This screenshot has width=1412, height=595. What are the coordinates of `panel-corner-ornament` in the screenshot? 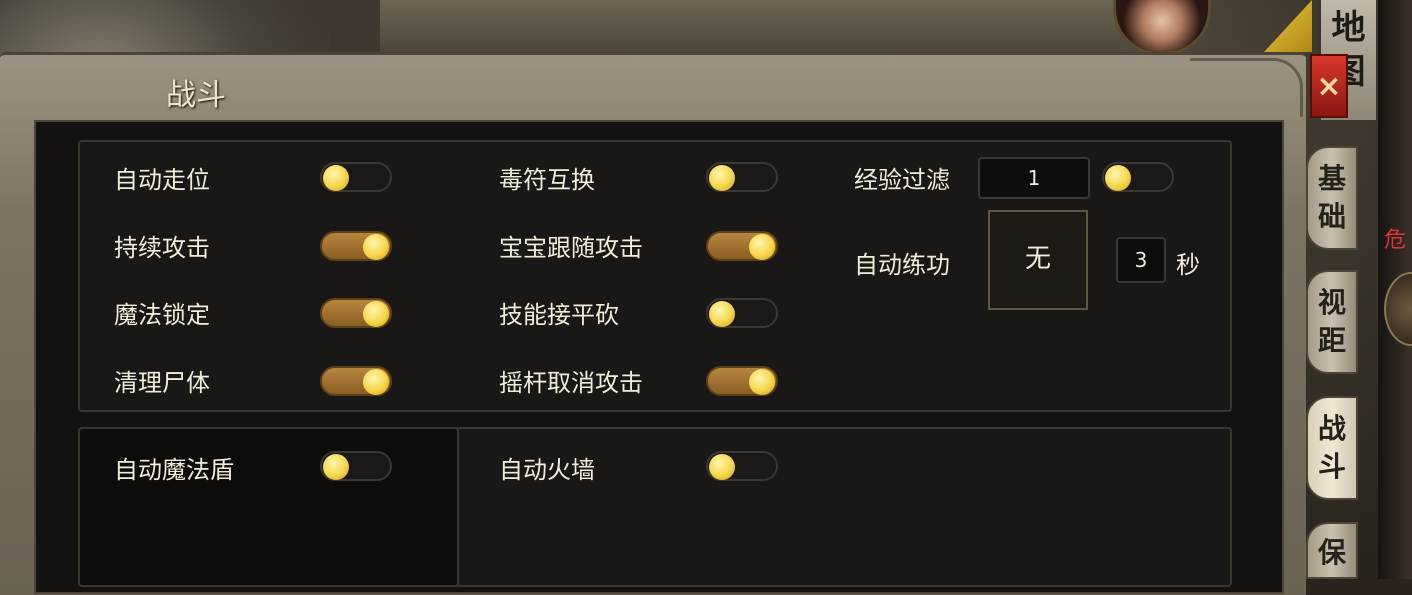 It's located at (1246, 87).